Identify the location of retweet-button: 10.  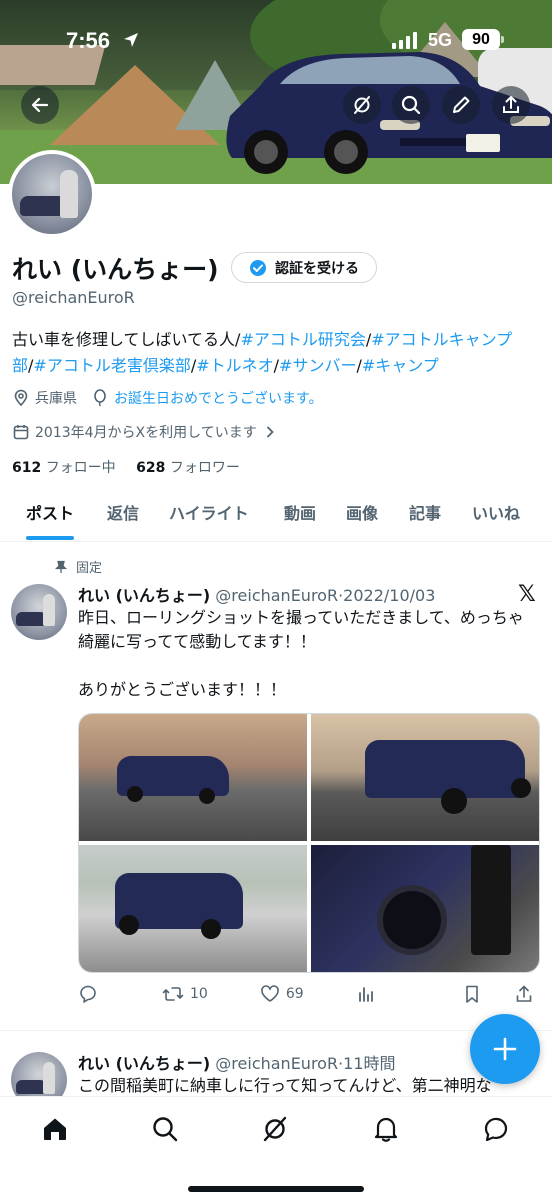
(185, 994).